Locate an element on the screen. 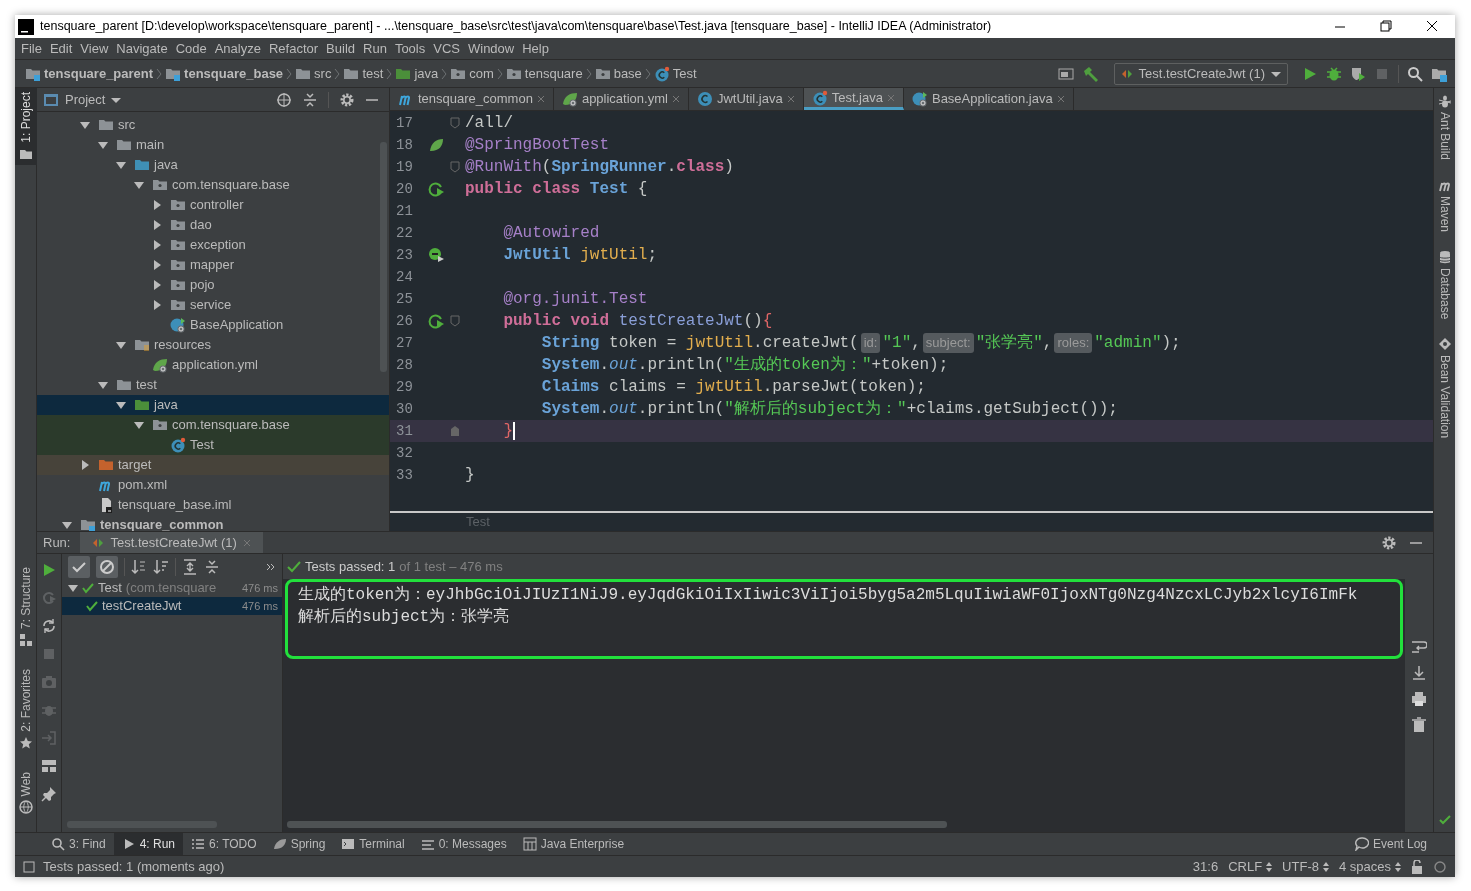 This screenshot has height=891, width=1471. menu-item: Window is located at coordinates (491, 48).